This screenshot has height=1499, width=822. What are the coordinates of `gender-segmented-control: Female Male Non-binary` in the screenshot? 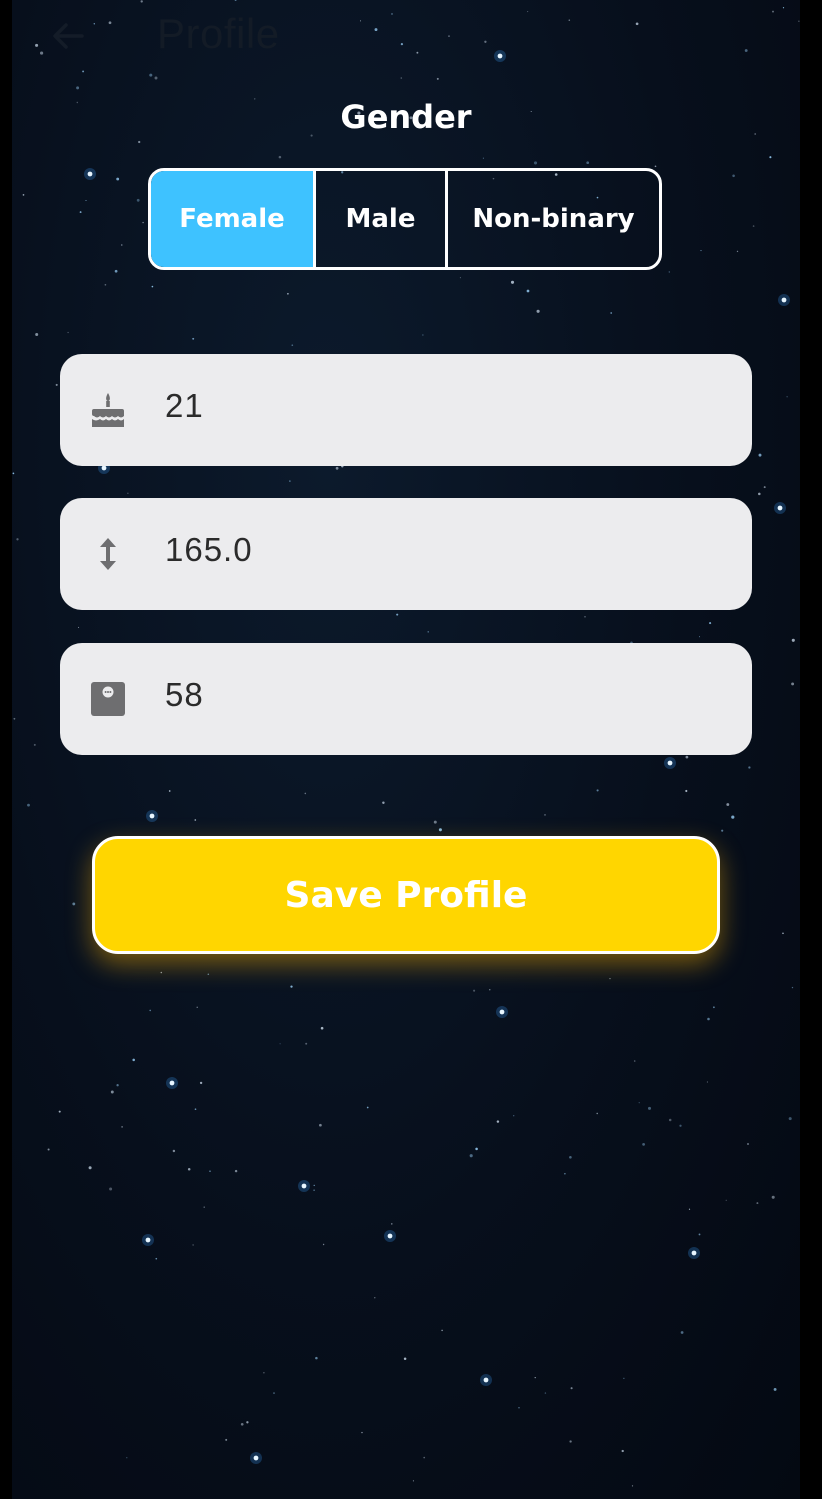 It's located at (405, 219).